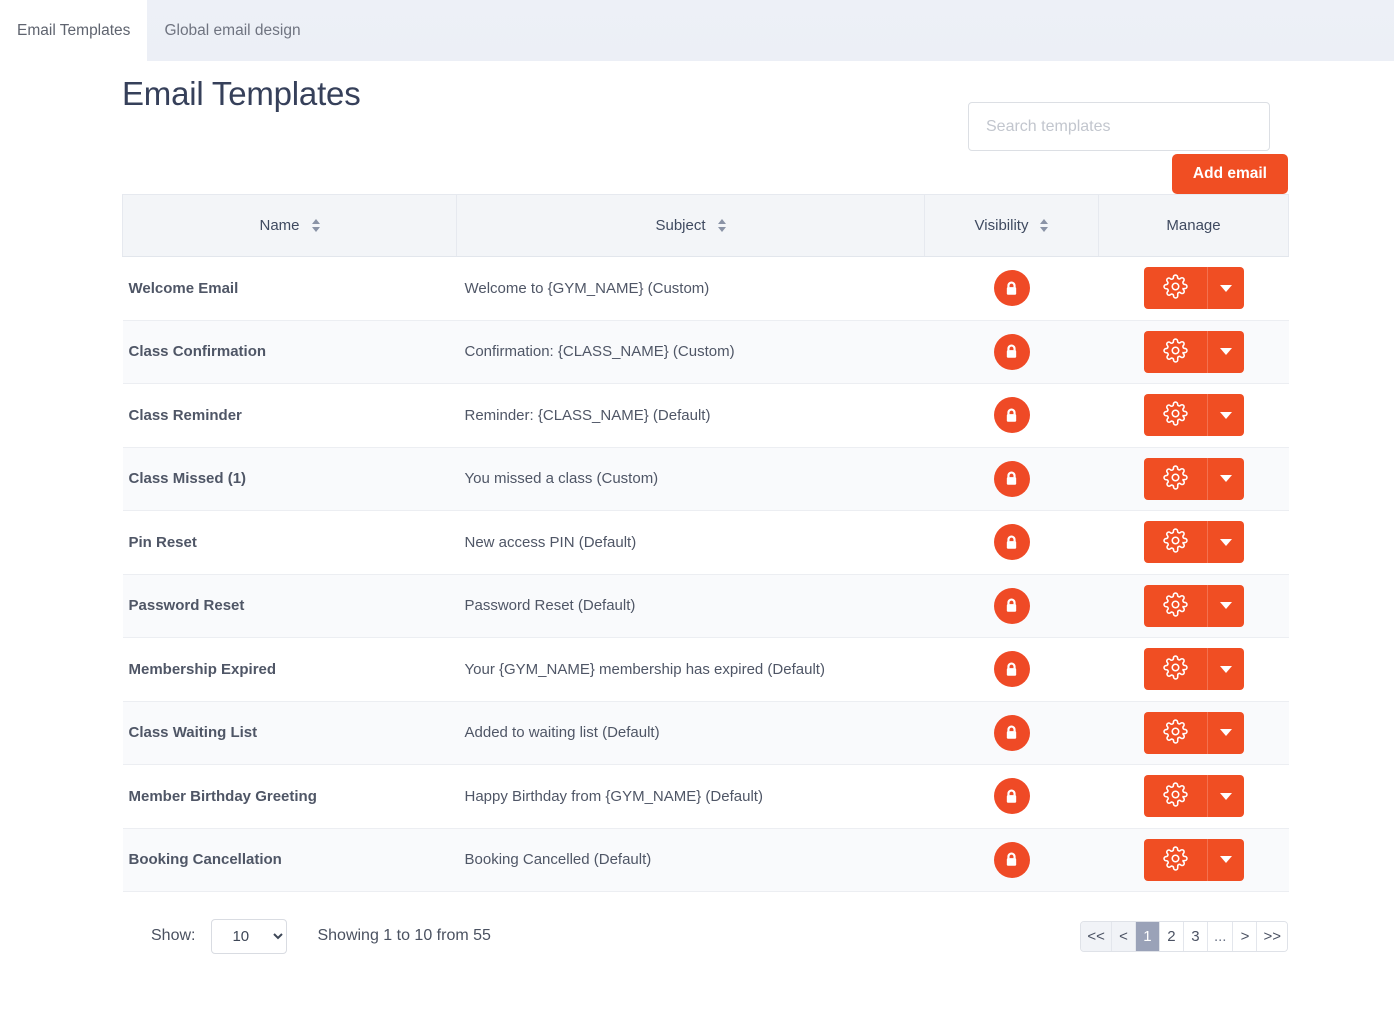  Describe the element at coordinates (289, 606) in the screenshot. I see `cell-name: Password Reset` at that location.